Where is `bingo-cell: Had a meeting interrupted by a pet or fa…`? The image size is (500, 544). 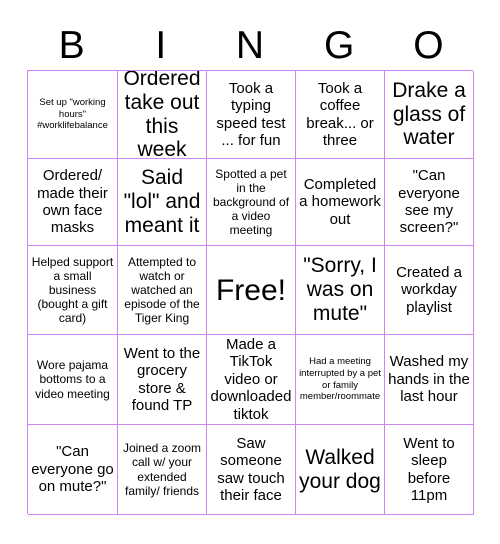 bingo-cell: Had a meeting interrupted by a pet or fa… is located at coordinates (340, 380).